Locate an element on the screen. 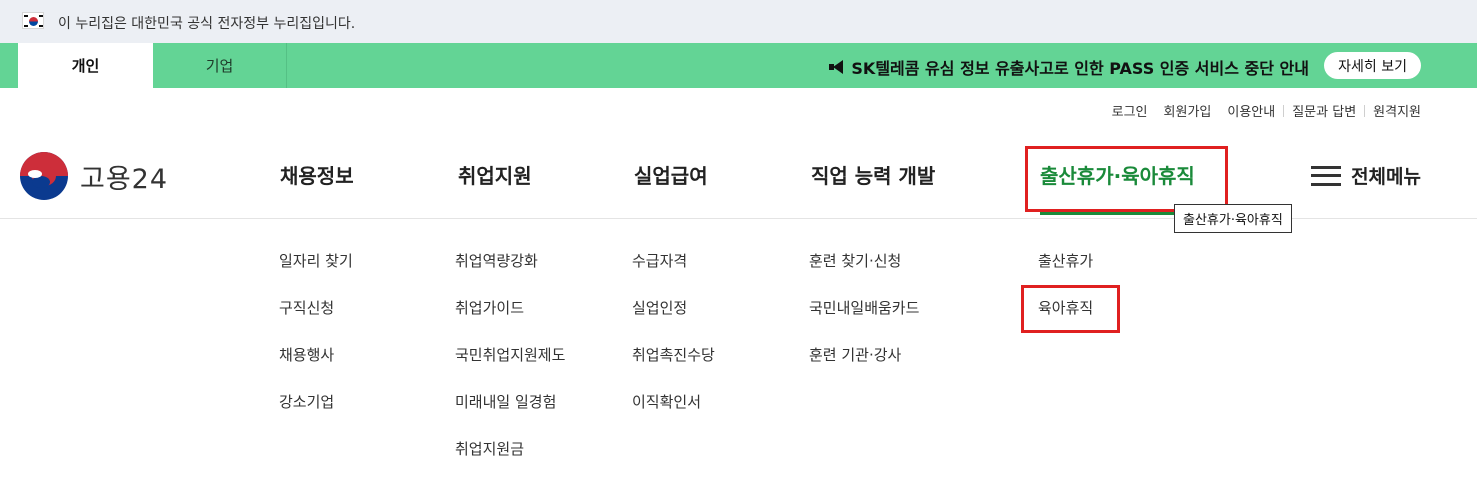 This screenshot has height=481, width=1477. remote-support-link: 원격지원 is located at coordinates (1393, 110).